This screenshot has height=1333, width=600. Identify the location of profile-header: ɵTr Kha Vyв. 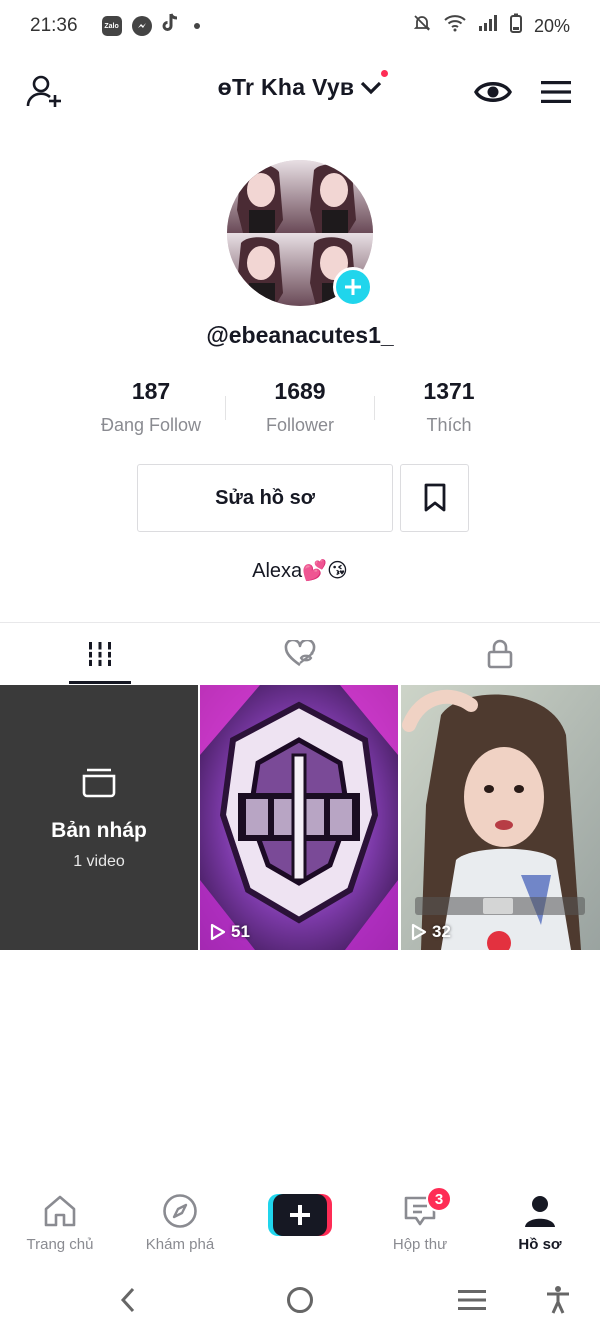
(300, 91).